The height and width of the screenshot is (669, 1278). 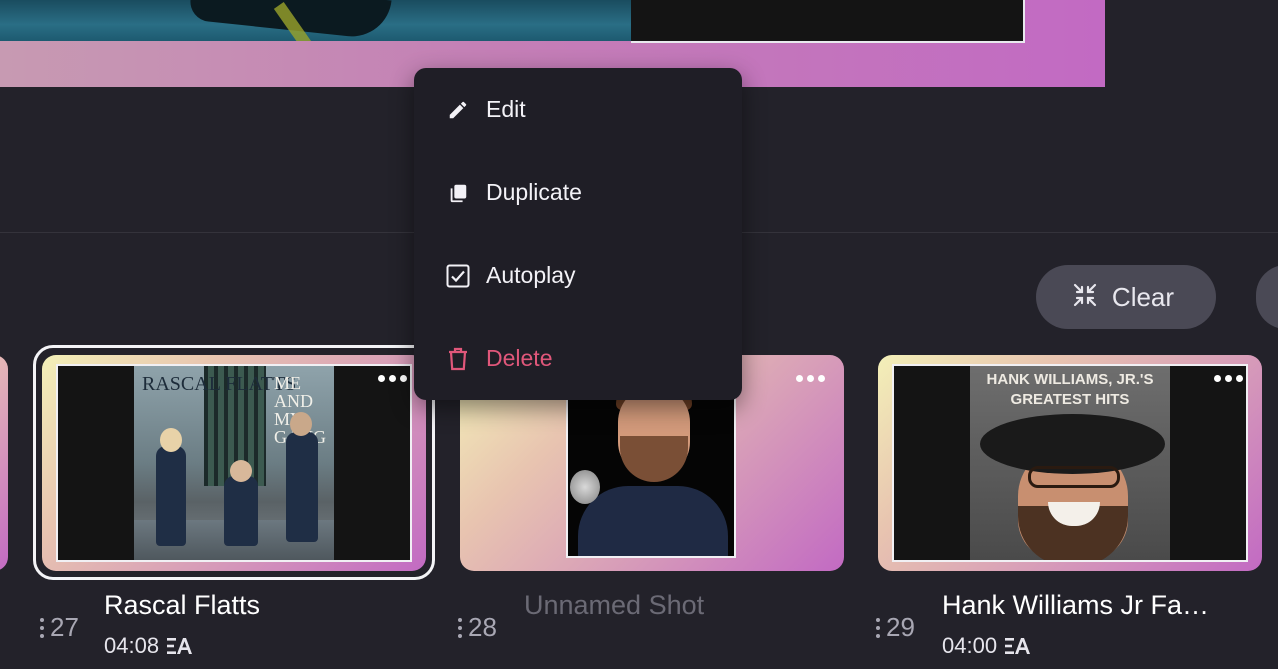 I want to click on album-art: HANK WILLIAMS, JR.'S GREATEST HITS, so click(x=1070, y=463).